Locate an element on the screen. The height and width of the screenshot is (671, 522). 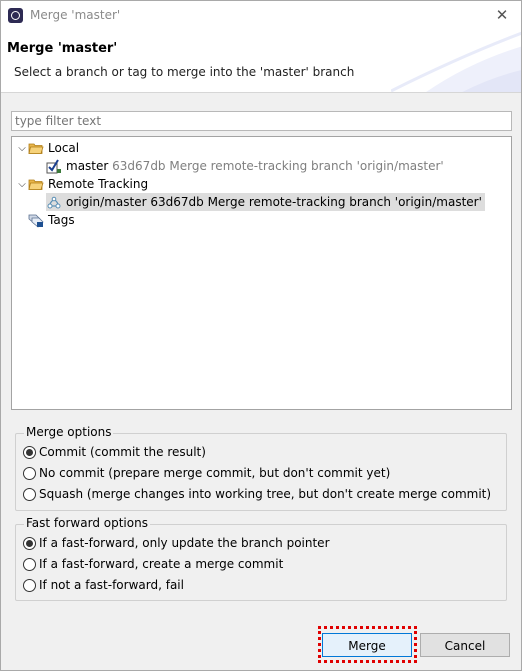
merge-options-legend: Merge options is located at coordinates (69, 432).